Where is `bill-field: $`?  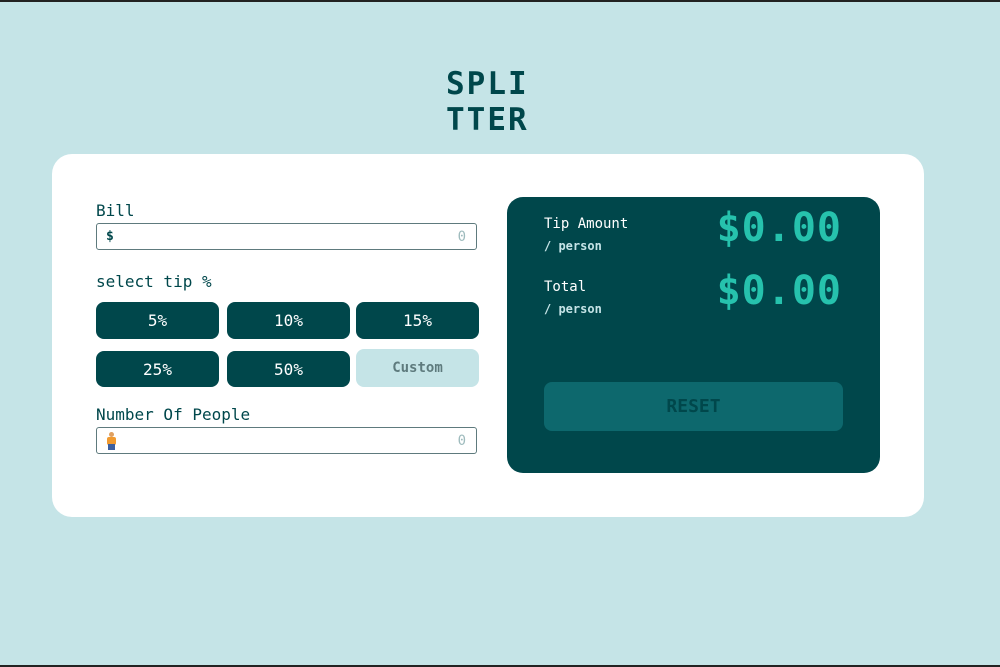
bill-field: $ is located at coordinates (286, 236).